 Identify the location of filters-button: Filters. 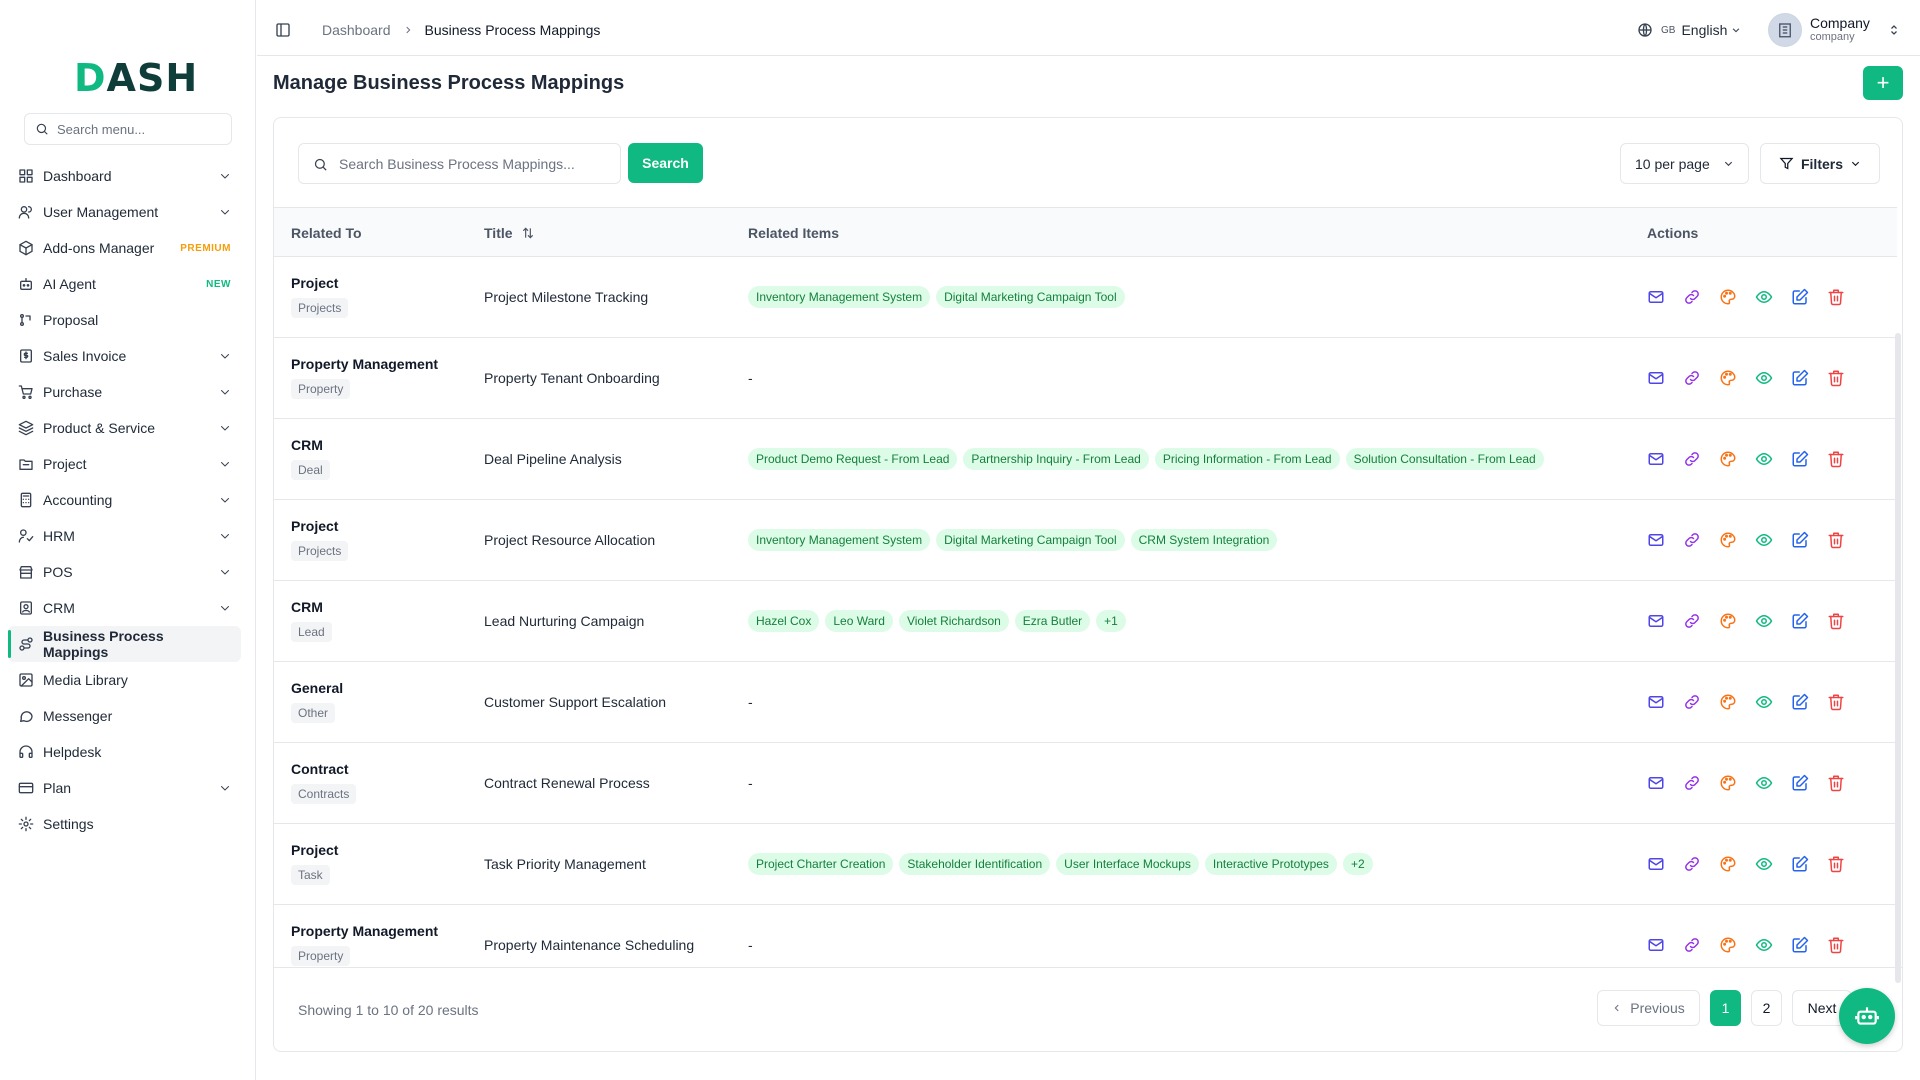
(1820, 163).